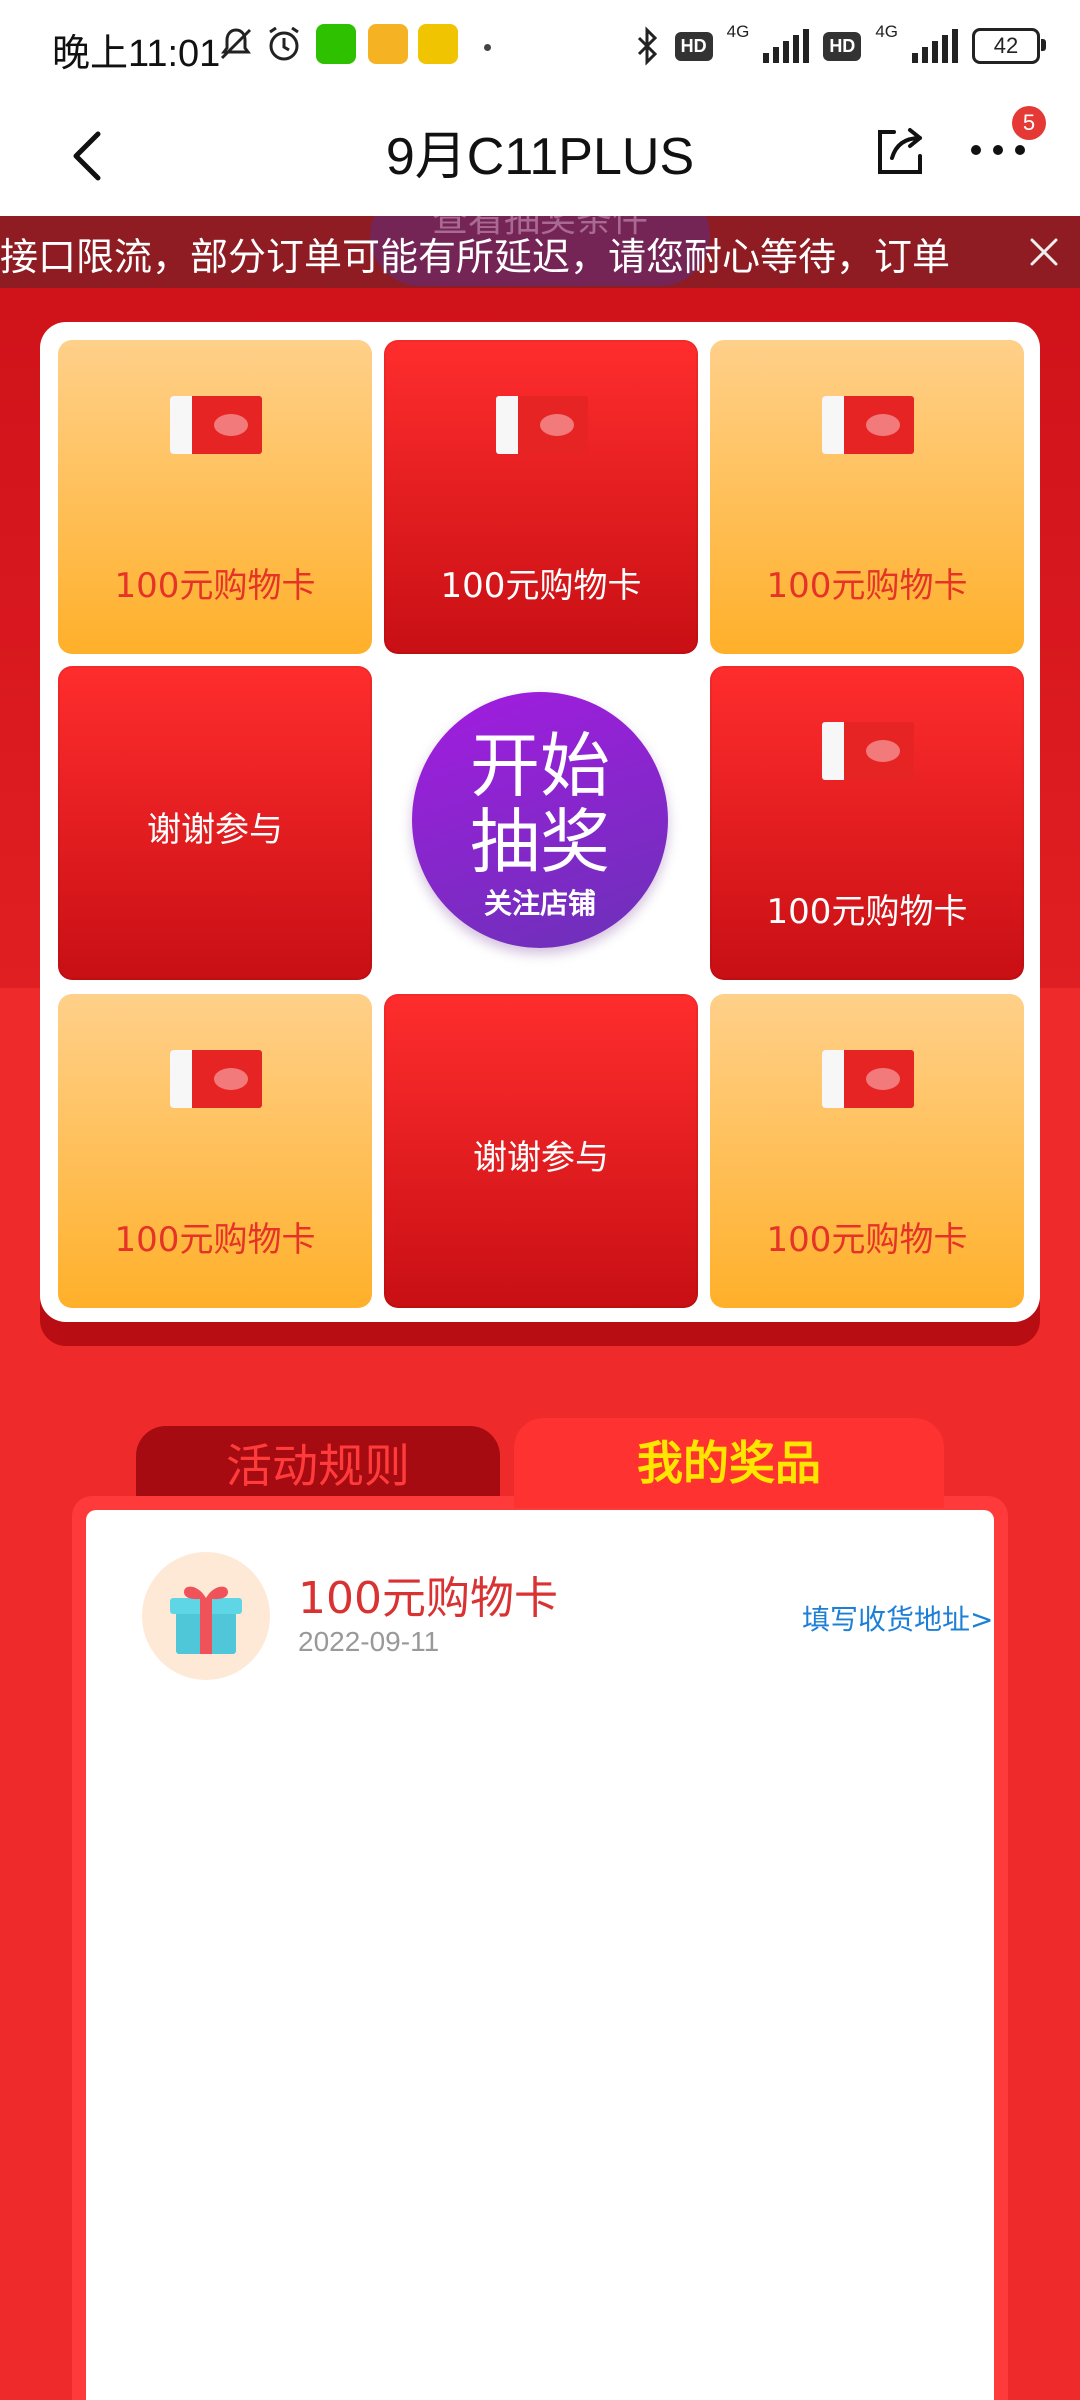  What do you see at coordinates (867, 1151) in the screenshot?
I see `prize-cell-8: 100元购物卡` at bounding box center [867, 1151].